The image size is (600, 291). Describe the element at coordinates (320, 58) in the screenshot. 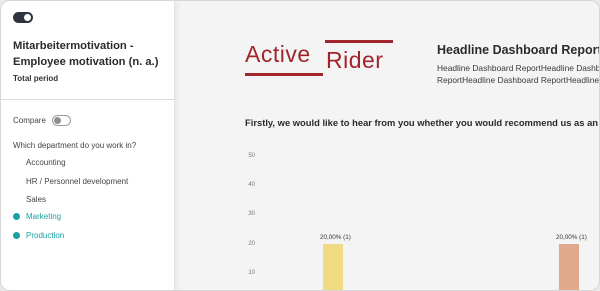

I see `active-rider-logo: Active Rider` at that location.